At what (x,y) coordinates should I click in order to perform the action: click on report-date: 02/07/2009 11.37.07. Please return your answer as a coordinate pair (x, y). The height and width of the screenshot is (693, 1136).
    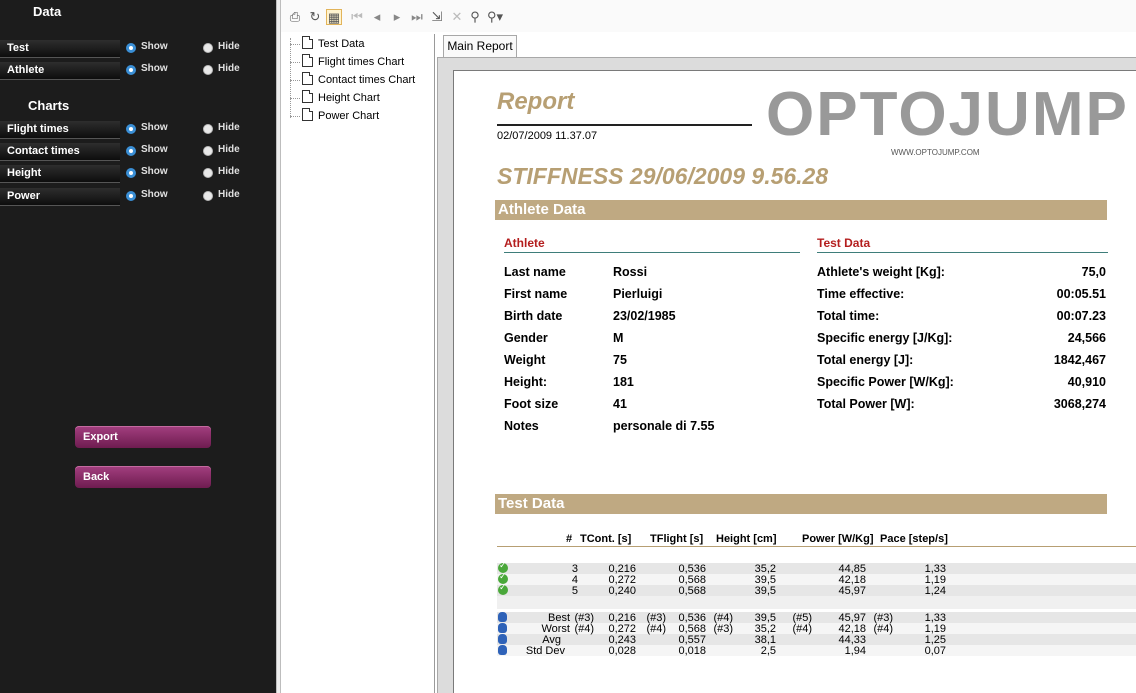
    Looking at the image, I should click on (547, 136).